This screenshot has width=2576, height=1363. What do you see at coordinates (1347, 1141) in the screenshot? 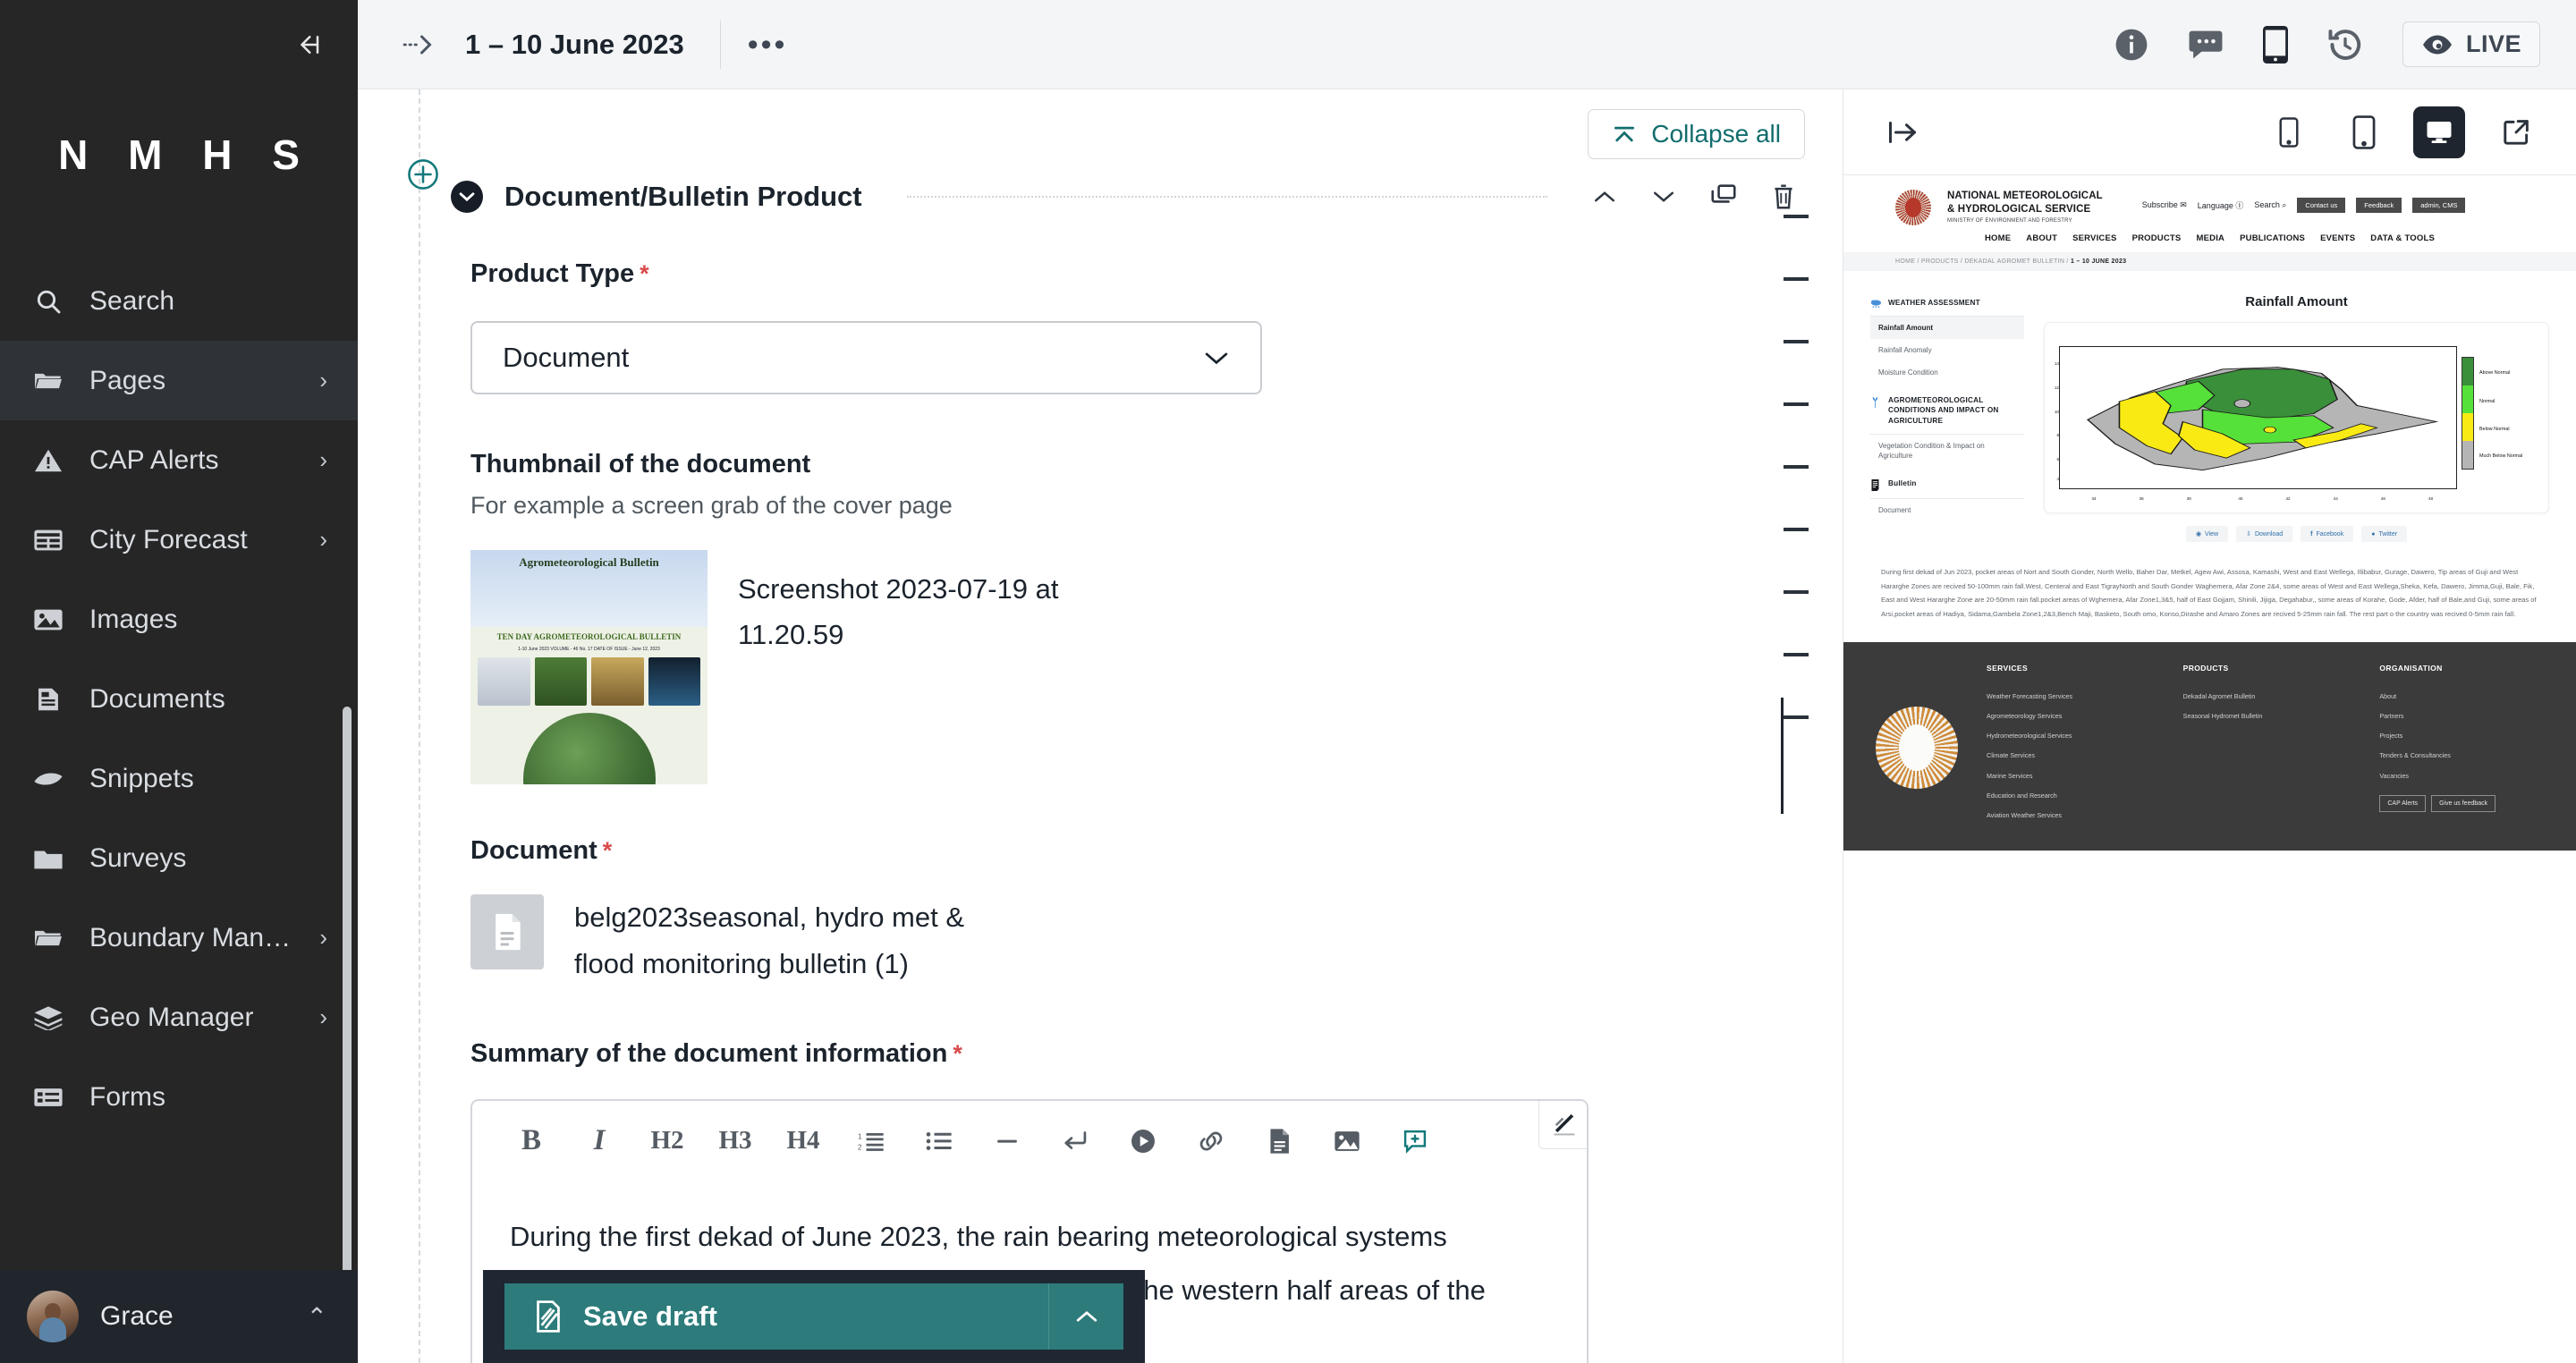
I see `image-icon` at bounding box center [1347, 1141].